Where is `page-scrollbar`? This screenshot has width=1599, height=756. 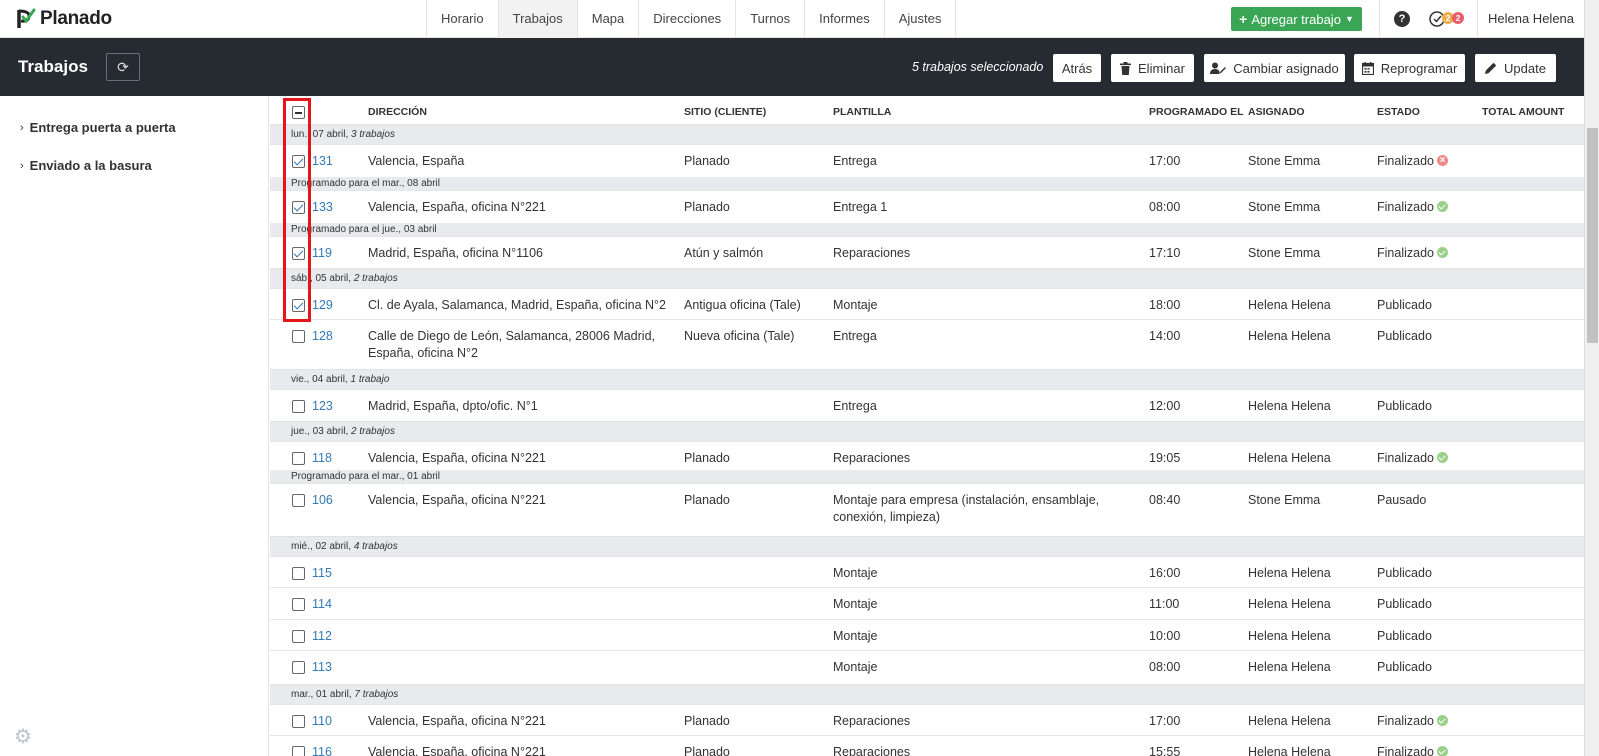
page-scrollbar is located at coordinates (1591, 378).